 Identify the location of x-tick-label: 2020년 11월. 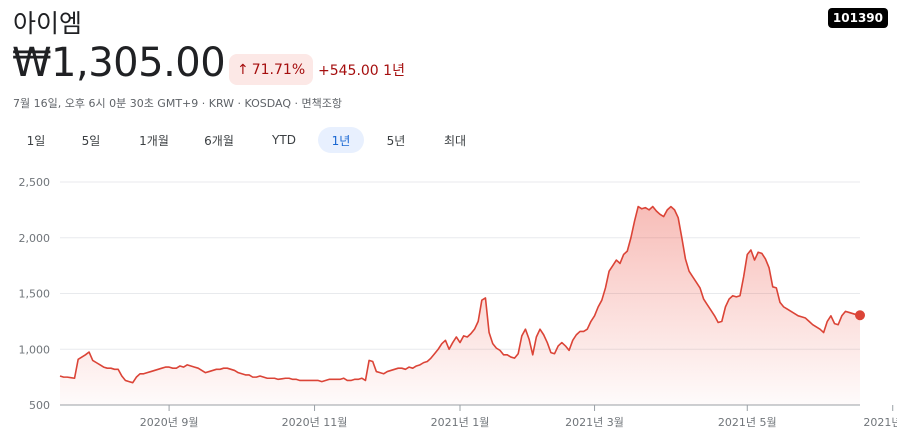
(315, 422).